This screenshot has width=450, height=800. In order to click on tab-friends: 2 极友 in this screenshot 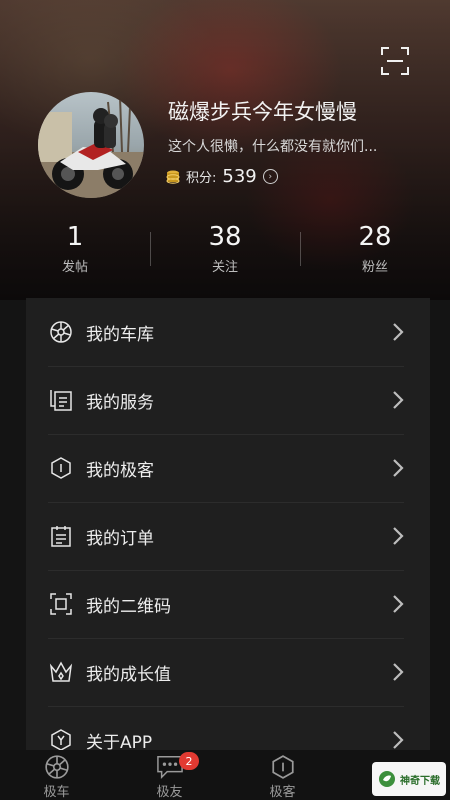, I will do `click(169, 775)`.